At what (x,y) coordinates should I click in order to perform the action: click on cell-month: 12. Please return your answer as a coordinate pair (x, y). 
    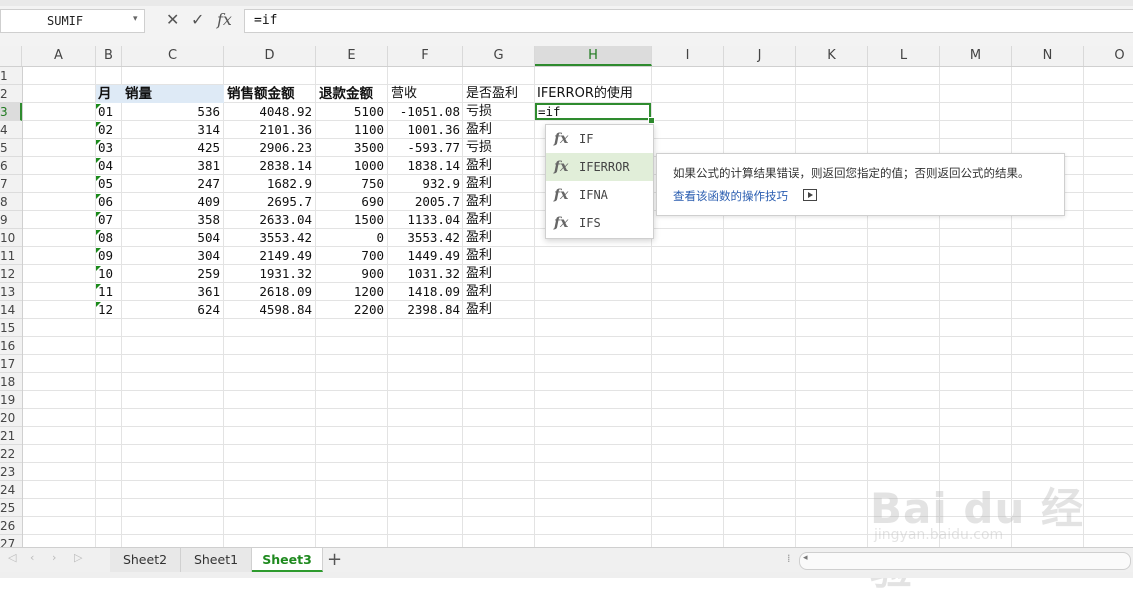
    Looking at the image, I should click on (105, 310).